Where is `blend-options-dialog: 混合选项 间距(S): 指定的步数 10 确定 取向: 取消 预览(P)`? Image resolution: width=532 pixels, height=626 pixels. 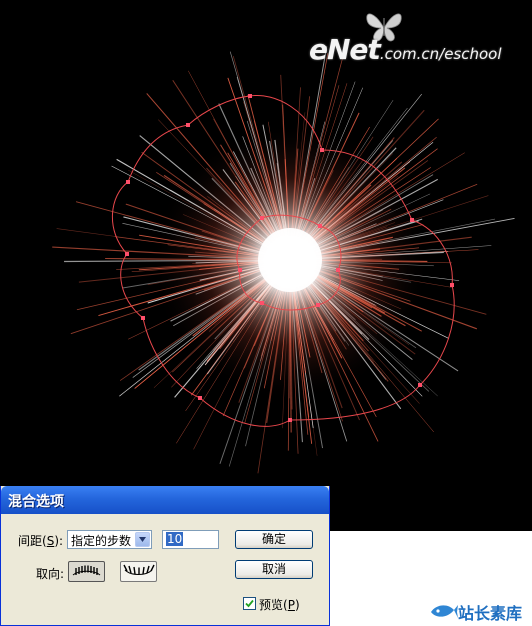 blend-options-dialog: 混合选项 间距(S): 指定的步数 10 确定 取向: 取消 预览(P) is located at coordinates (165, 556).